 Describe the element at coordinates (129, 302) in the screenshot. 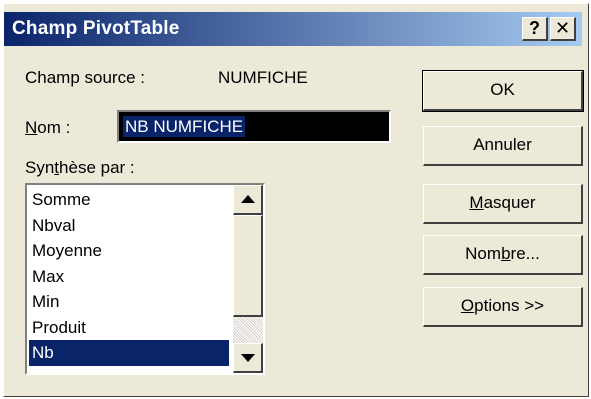

I see `list-item: Min` at that location.